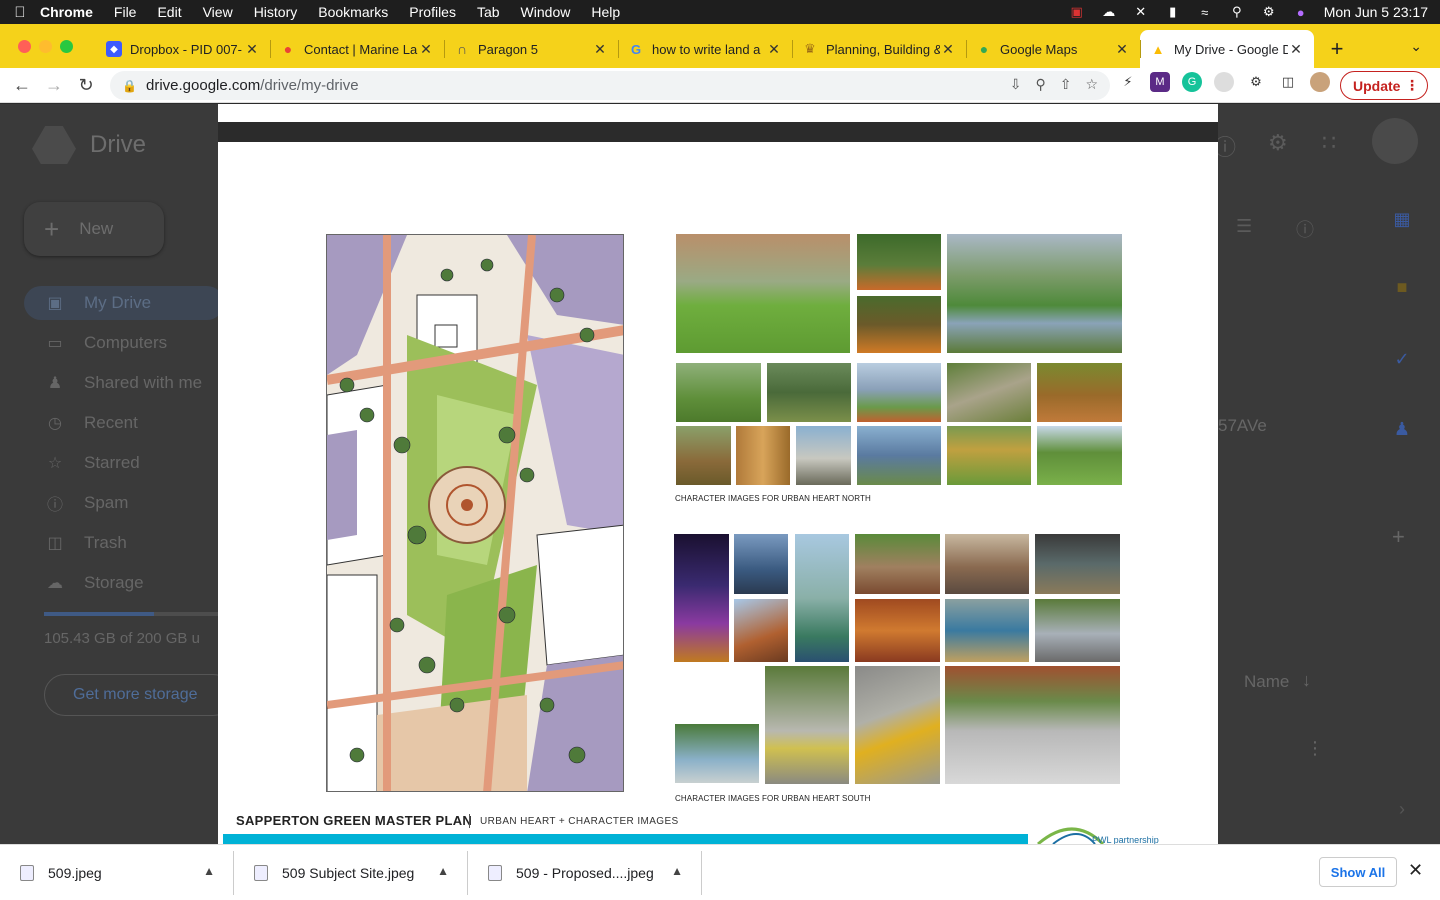 This screenshot has width=1440, height=900. What do you see at coordinates (139, 695) in the screenshot?
I see `get-more-storage-button: Get more storage` at bounding box center [139, 695].